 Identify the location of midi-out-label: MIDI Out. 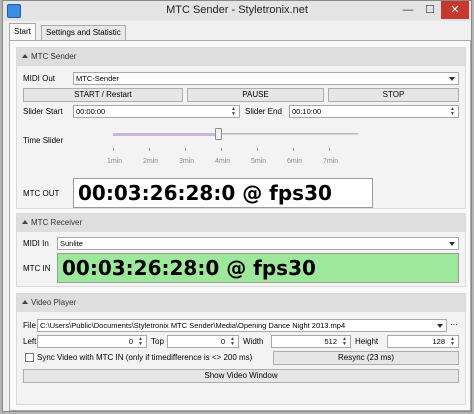
(39, 78).